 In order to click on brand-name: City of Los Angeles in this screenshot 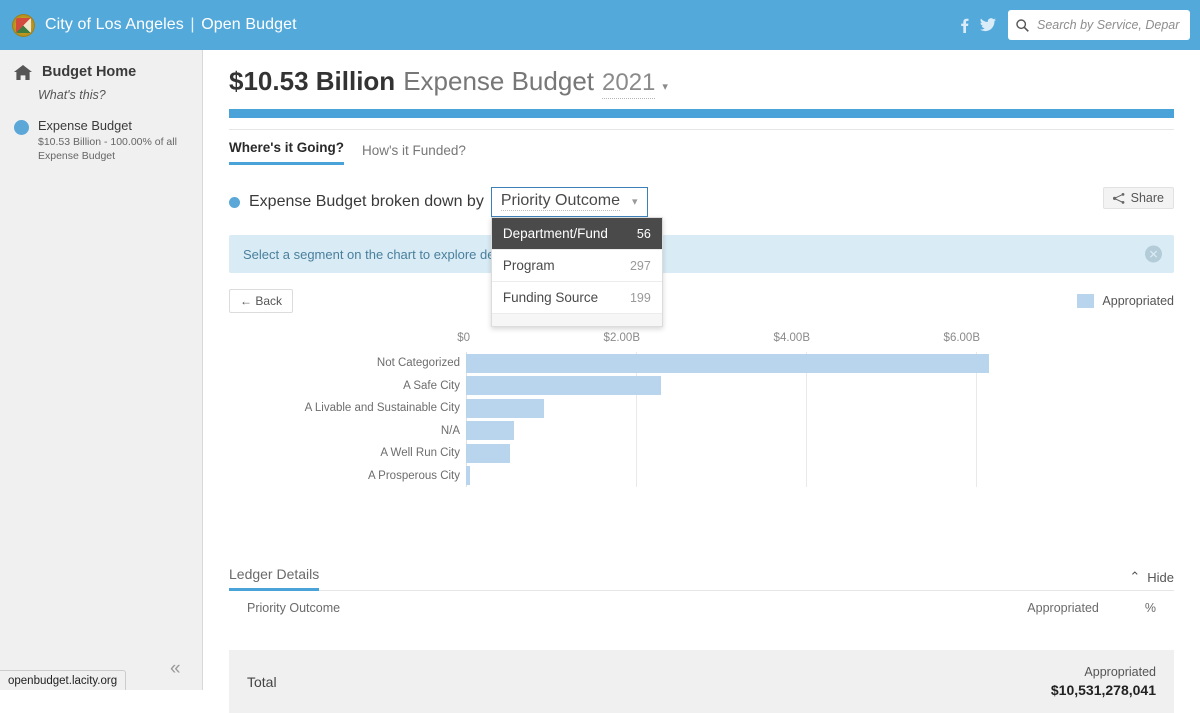, I will do `click(114, 24)`.